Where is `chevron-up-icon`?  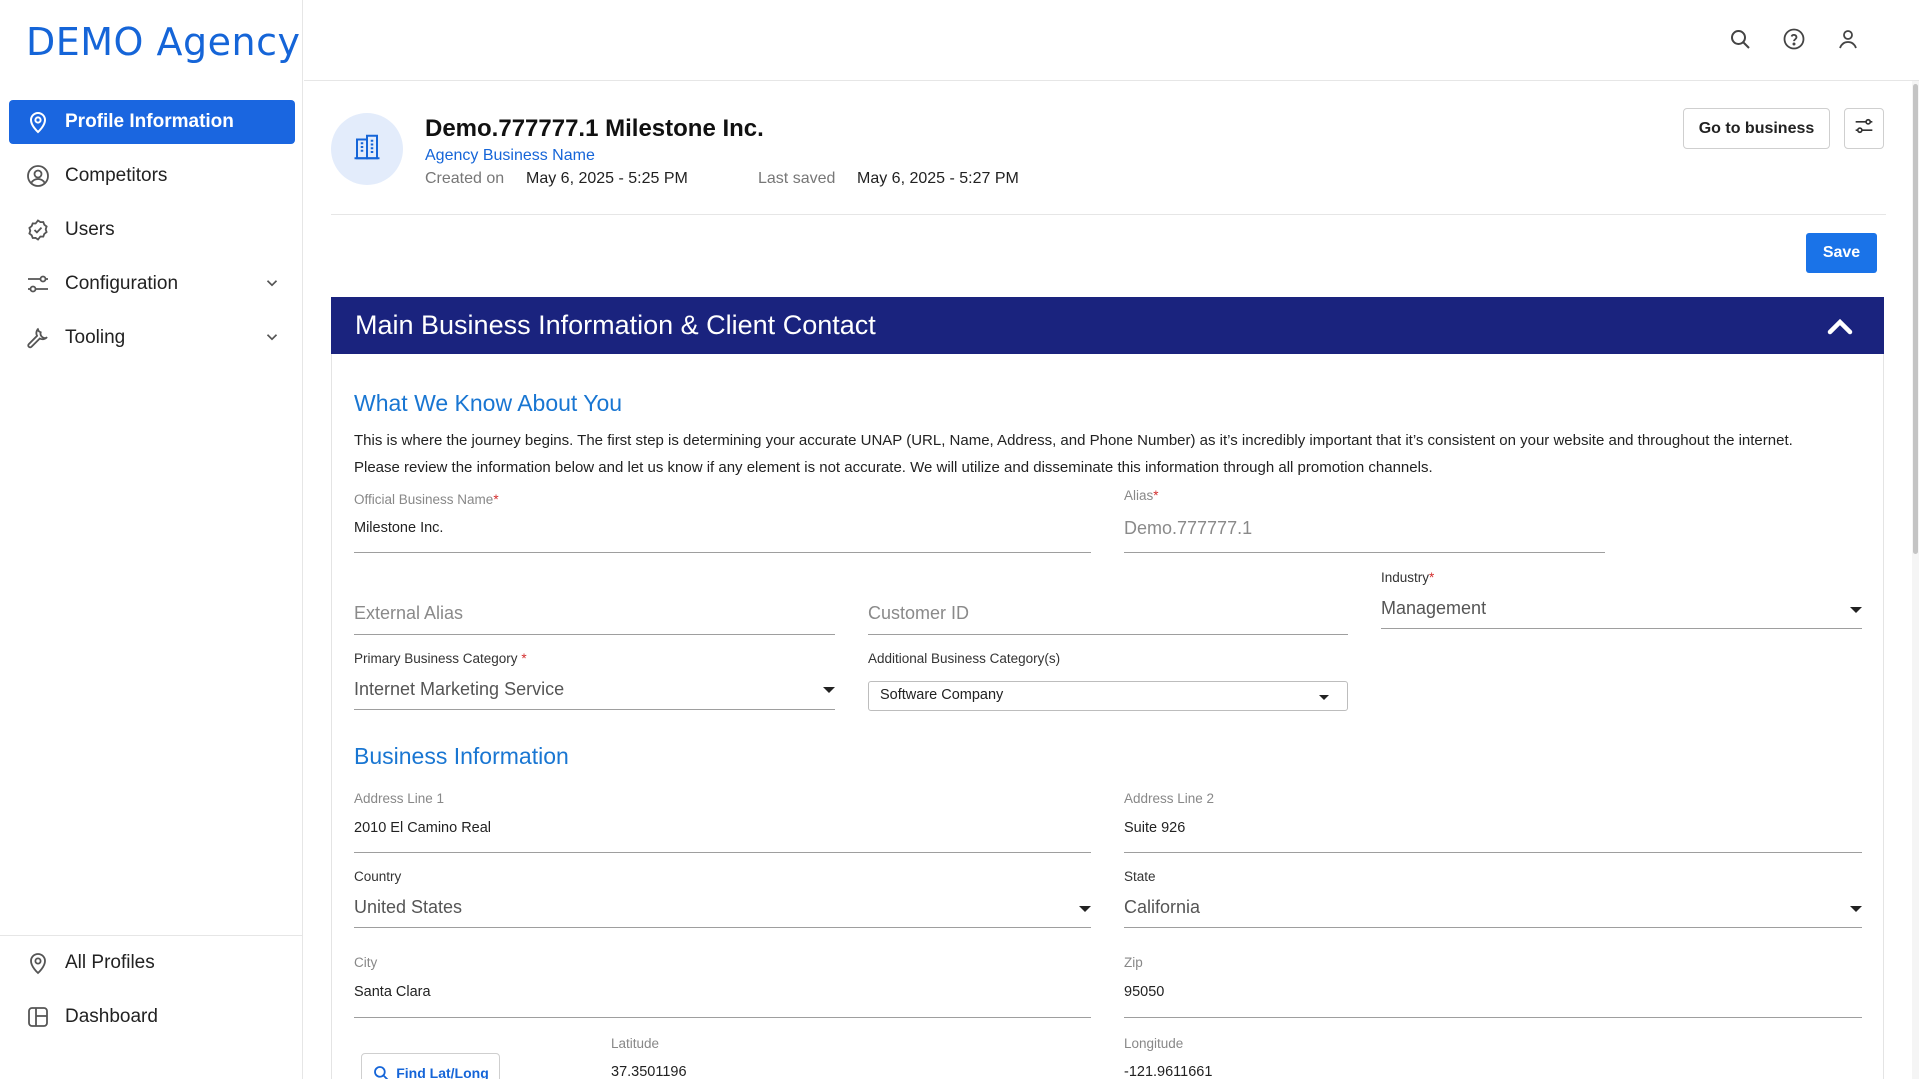
chevron-up-icon is located at coordinates (1840, 328).